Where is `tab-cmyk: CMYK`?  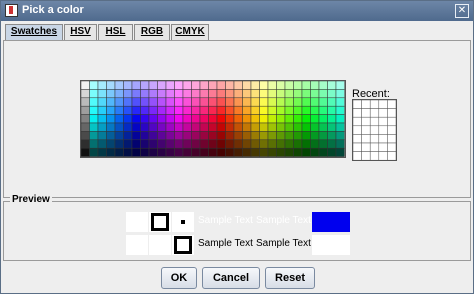
tab-cmyk: CMYK is located at coordinates (190, 32).